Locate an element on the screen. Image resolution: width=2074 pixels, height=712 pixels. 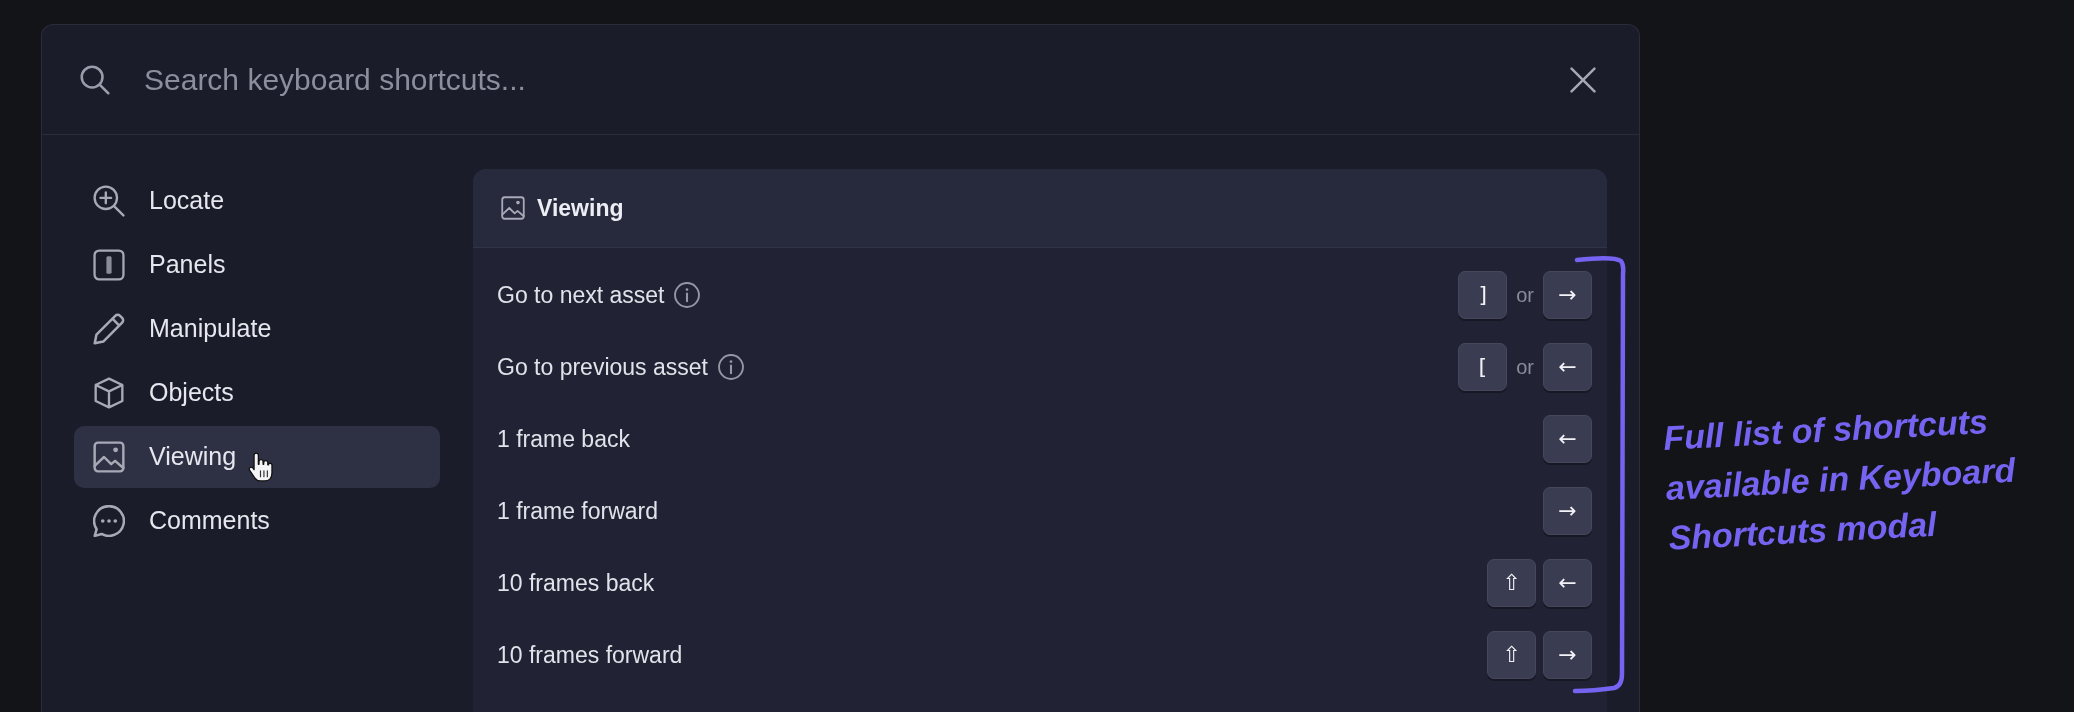
shortcut-label: 1 frame back is located at coordinates (563, 439).